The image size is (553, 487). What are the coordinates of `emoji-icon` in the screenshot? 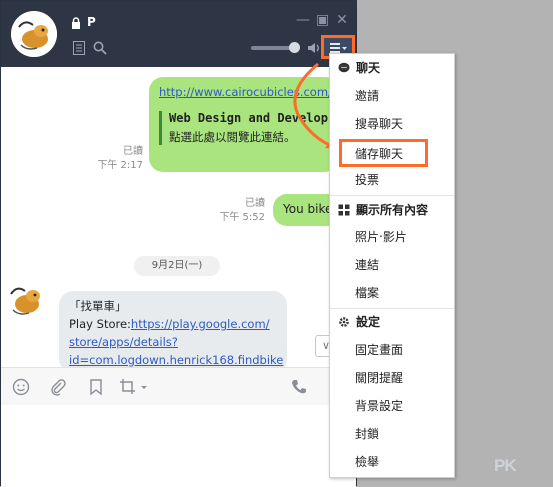 It's located at (21, 387).